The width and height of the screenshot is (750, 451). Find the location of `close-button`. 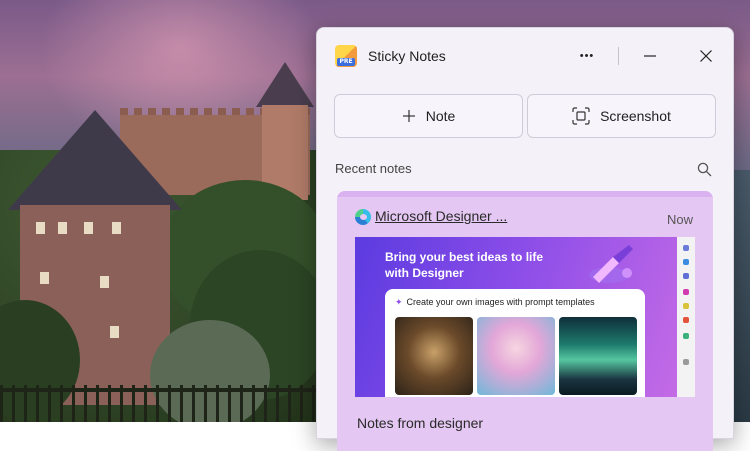

close-button is located at coordinates (706, 56).